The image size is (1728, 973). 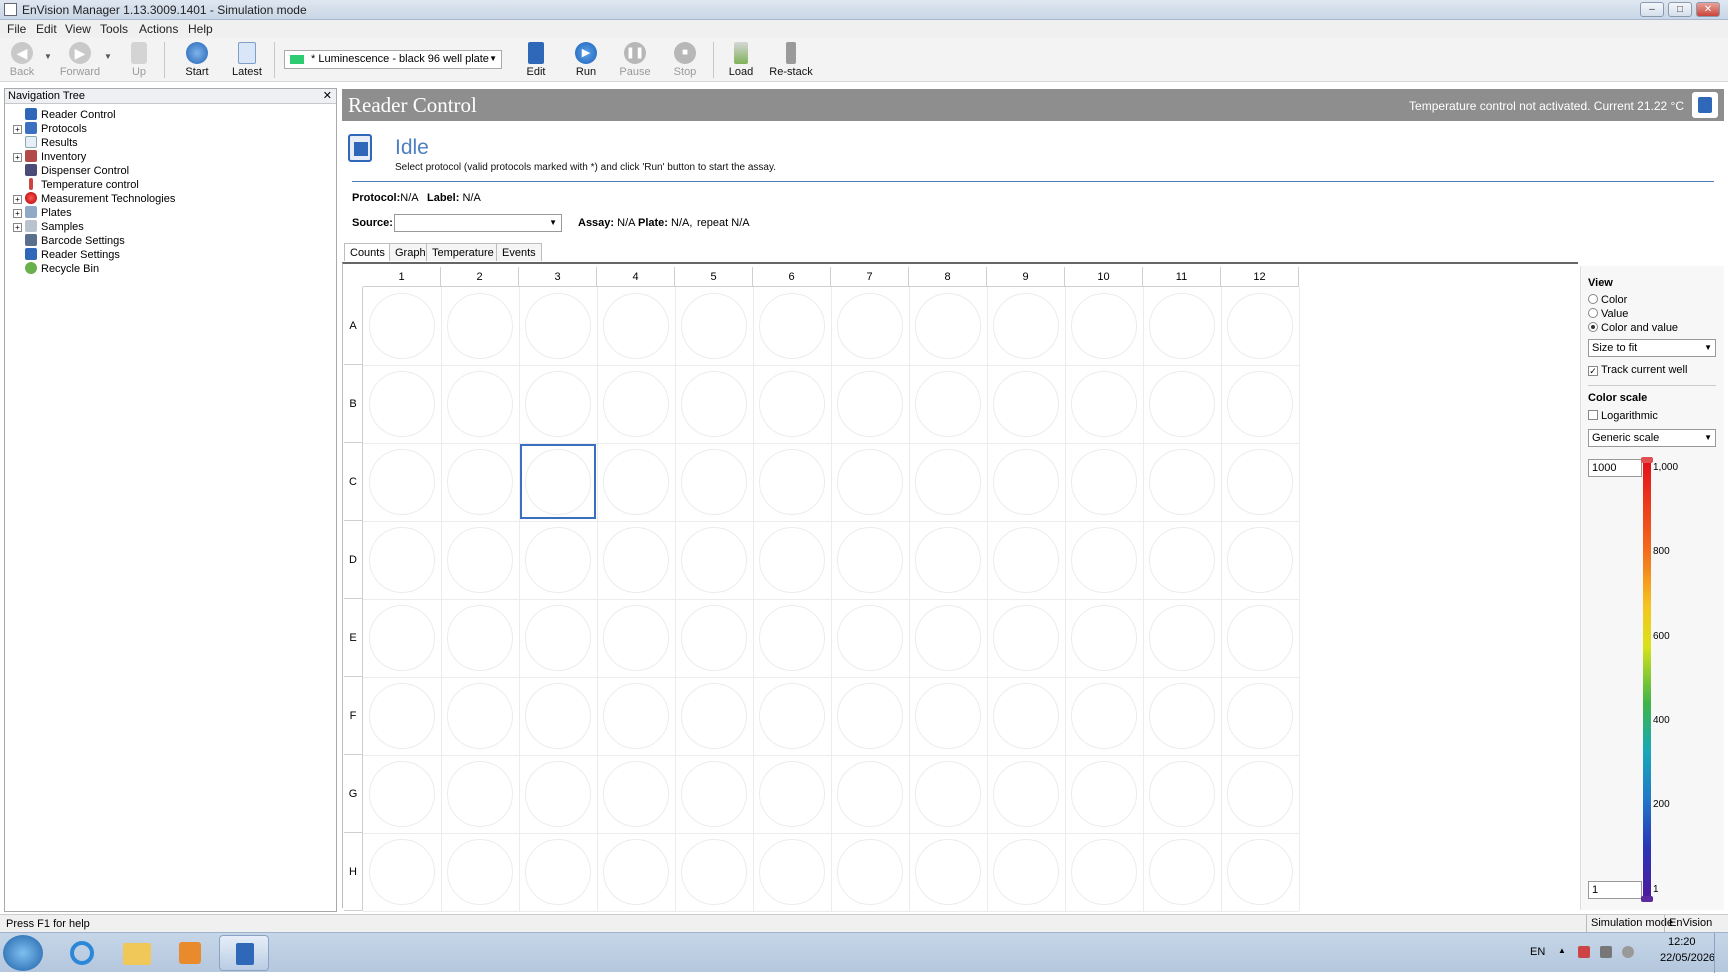 I want to click on size-select: Size to fit ▼, so click(x=1652, y=348).